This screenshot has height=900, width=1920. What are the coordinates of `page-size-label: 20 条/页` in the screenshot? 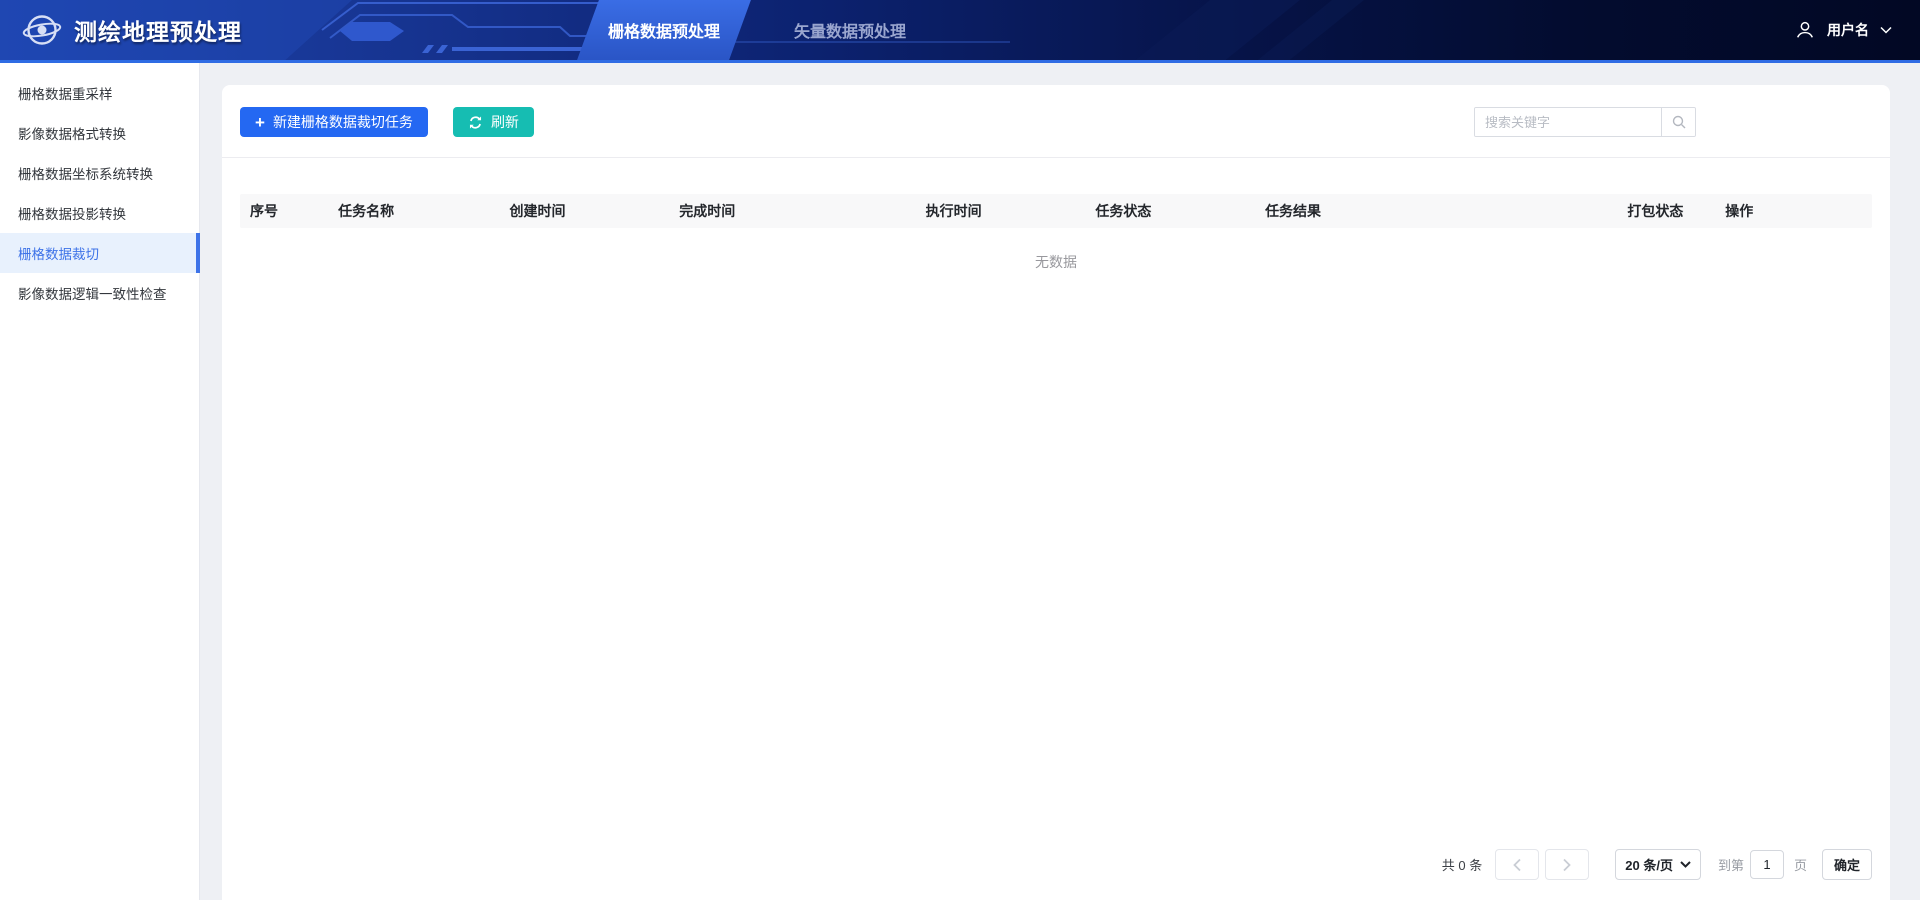 It's located at (1649, 865).